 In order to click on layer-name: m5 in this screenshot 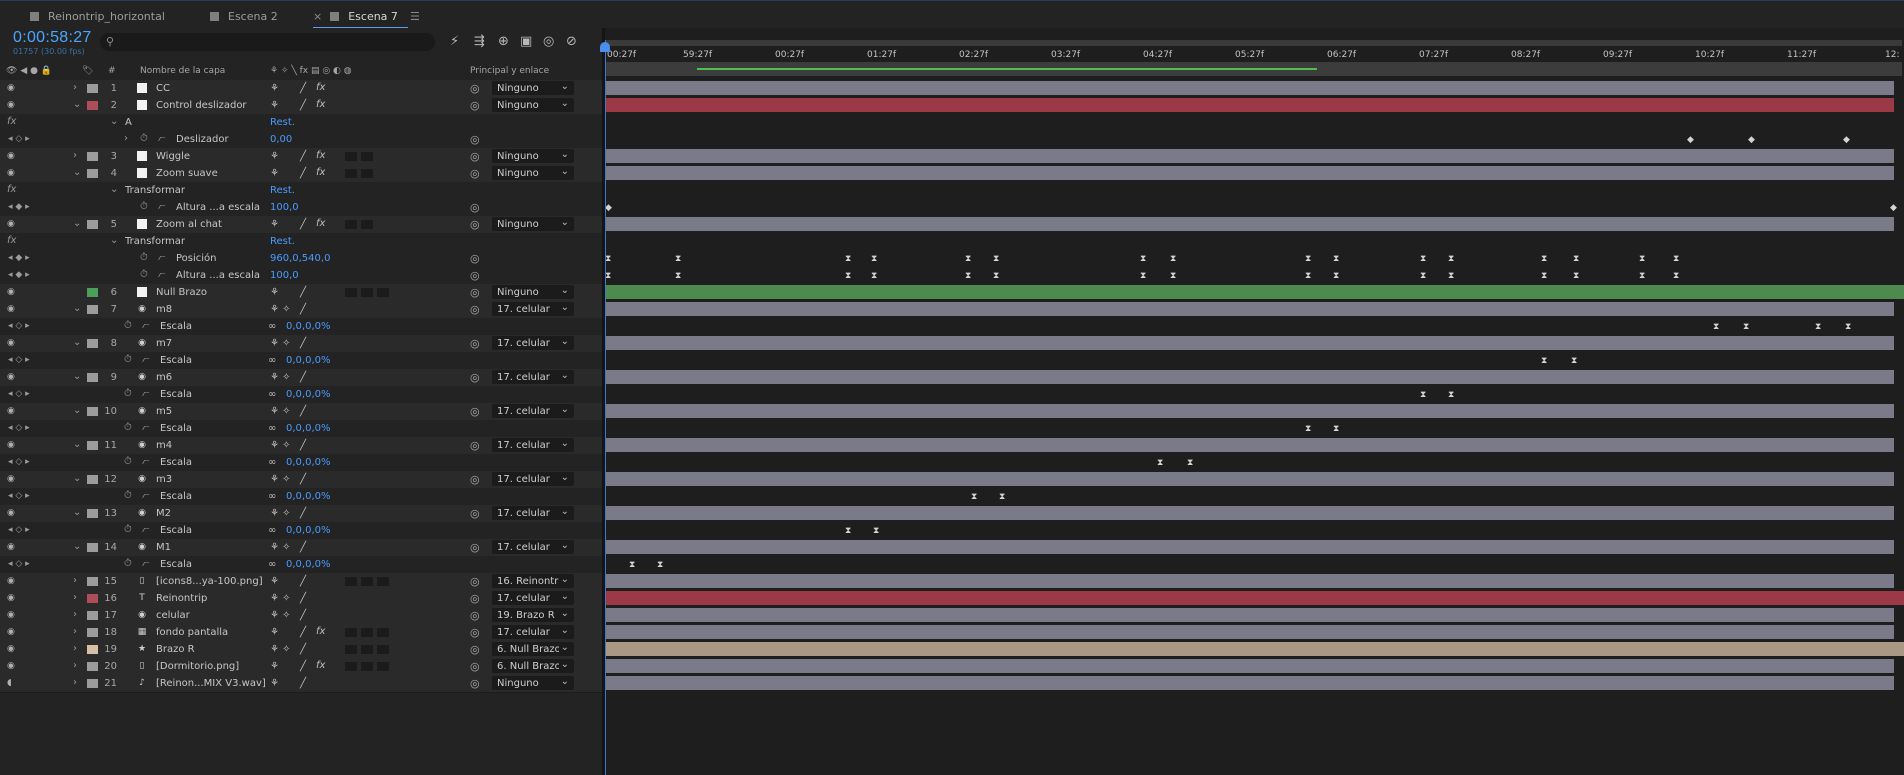, I will do `click(164, 411)`.